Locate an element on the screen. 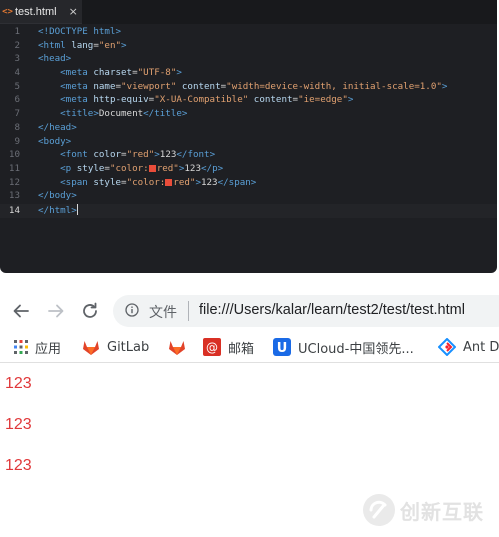  line-number: 10 is located at coordinates (14, 155).